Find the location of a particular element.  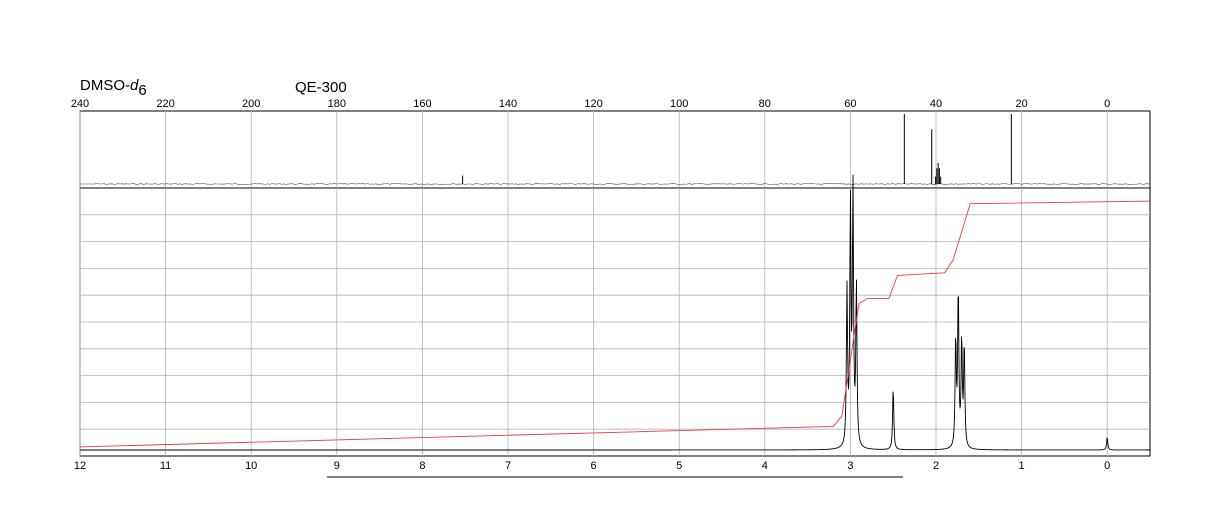

c13-tick-label: 220 is located at coordinates (165, 104).